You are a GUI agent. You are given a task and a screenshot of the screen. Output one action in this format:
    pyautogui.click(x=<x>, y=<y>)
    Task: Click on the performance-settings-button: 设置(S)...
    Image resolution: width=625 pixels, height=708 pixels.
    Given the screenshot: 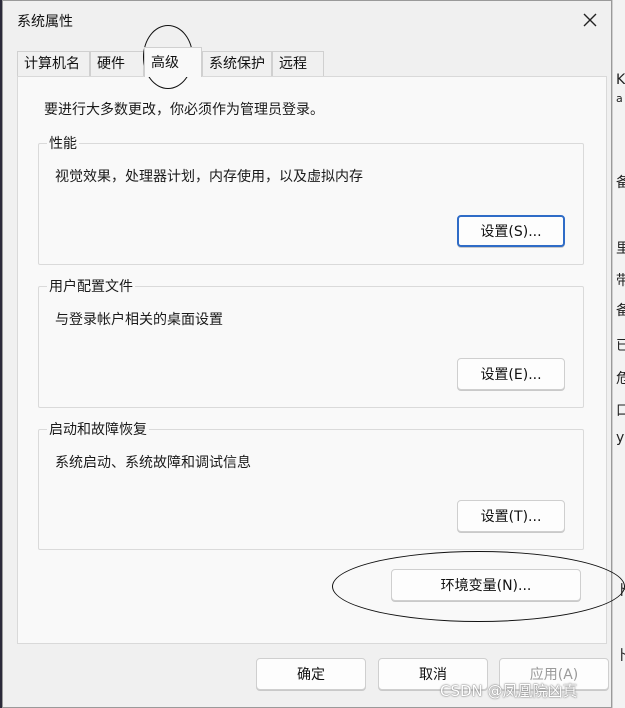 What is the action you would take?
    pyautogui.click(x=511, y=231)
    